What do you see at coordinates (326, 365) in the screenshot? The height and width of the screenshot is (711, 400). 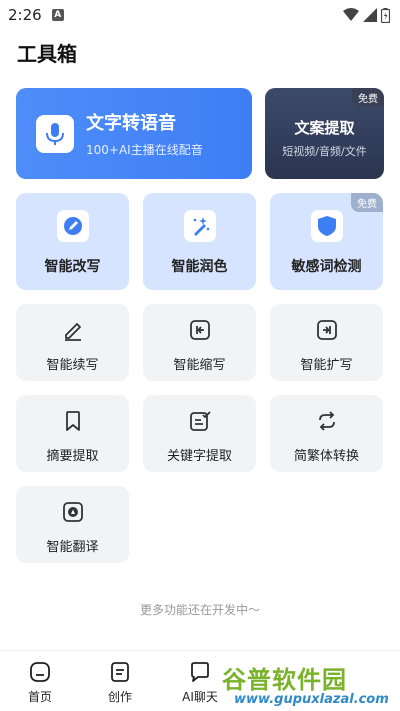 I see `tool-label: 智能扩写` at bounding box center [326, 365].